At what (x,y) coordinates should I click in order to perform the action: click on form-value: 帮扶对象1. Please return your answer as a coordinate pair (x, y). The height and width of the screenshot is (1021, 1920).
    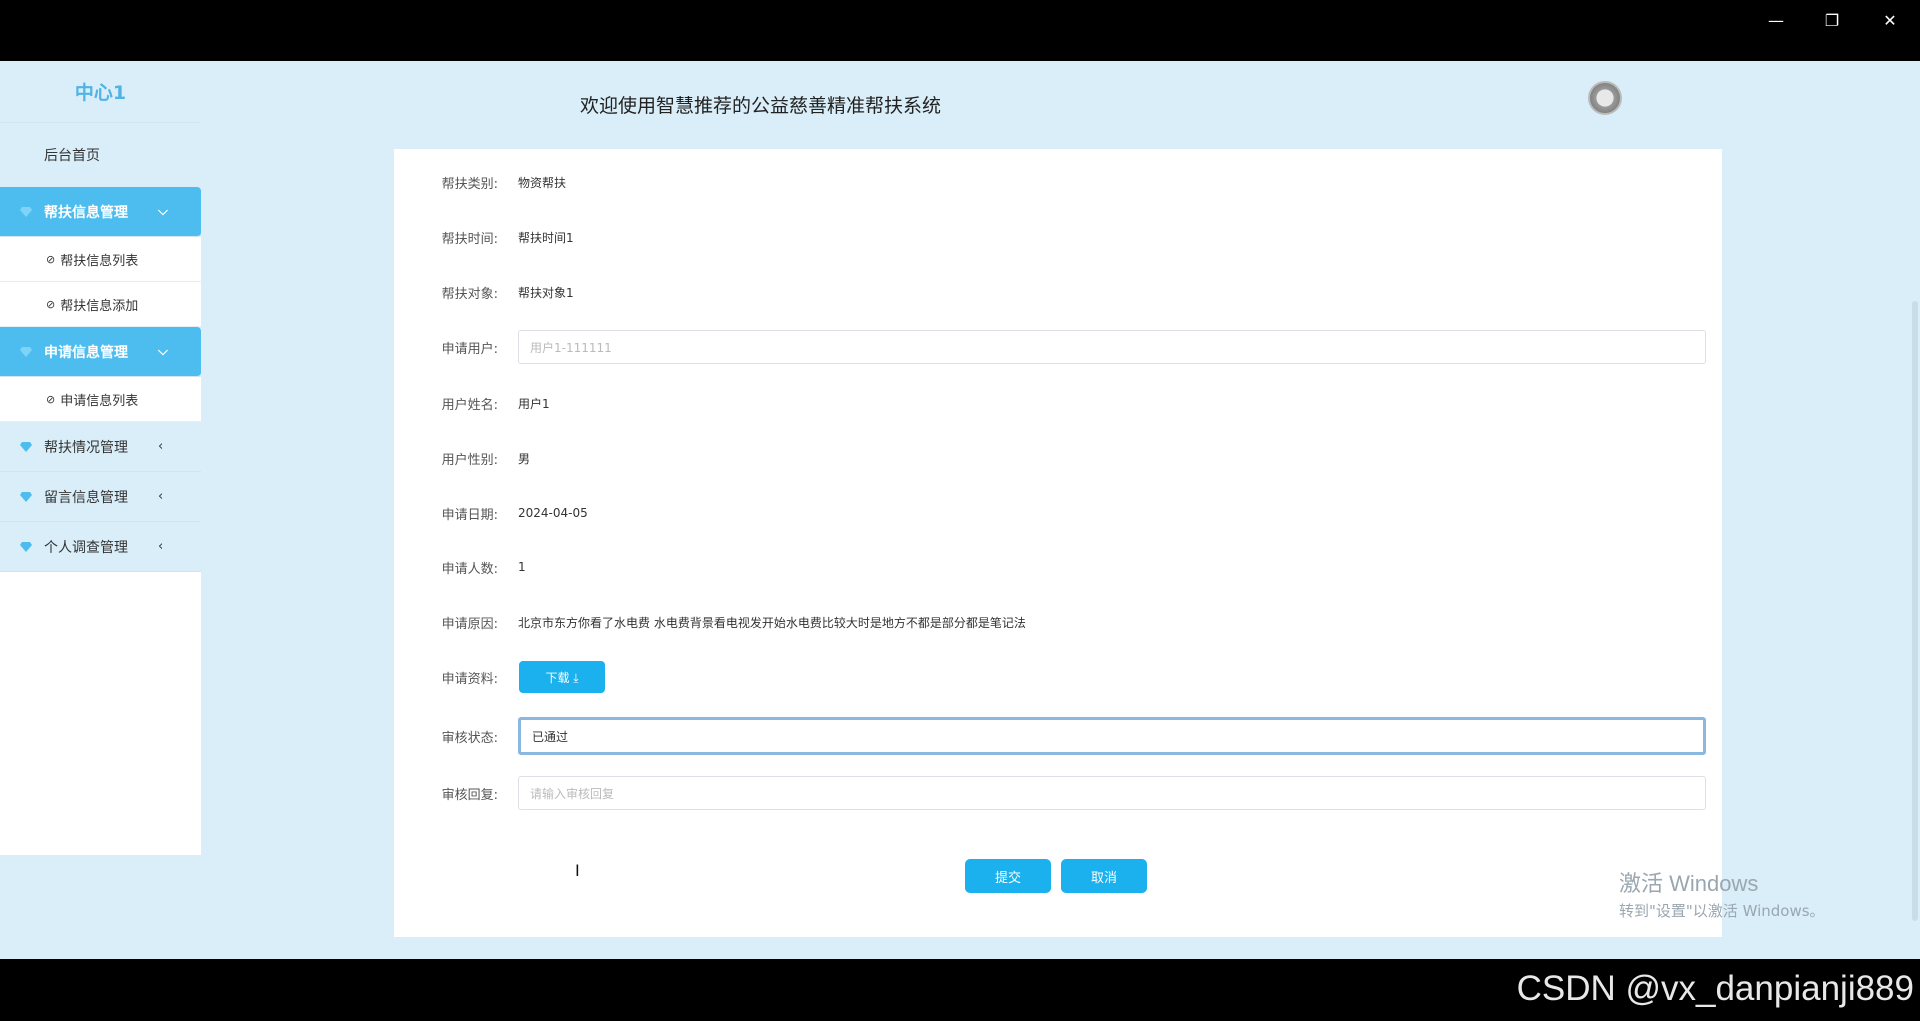
    Looking at the image, I should click on (546, 292).